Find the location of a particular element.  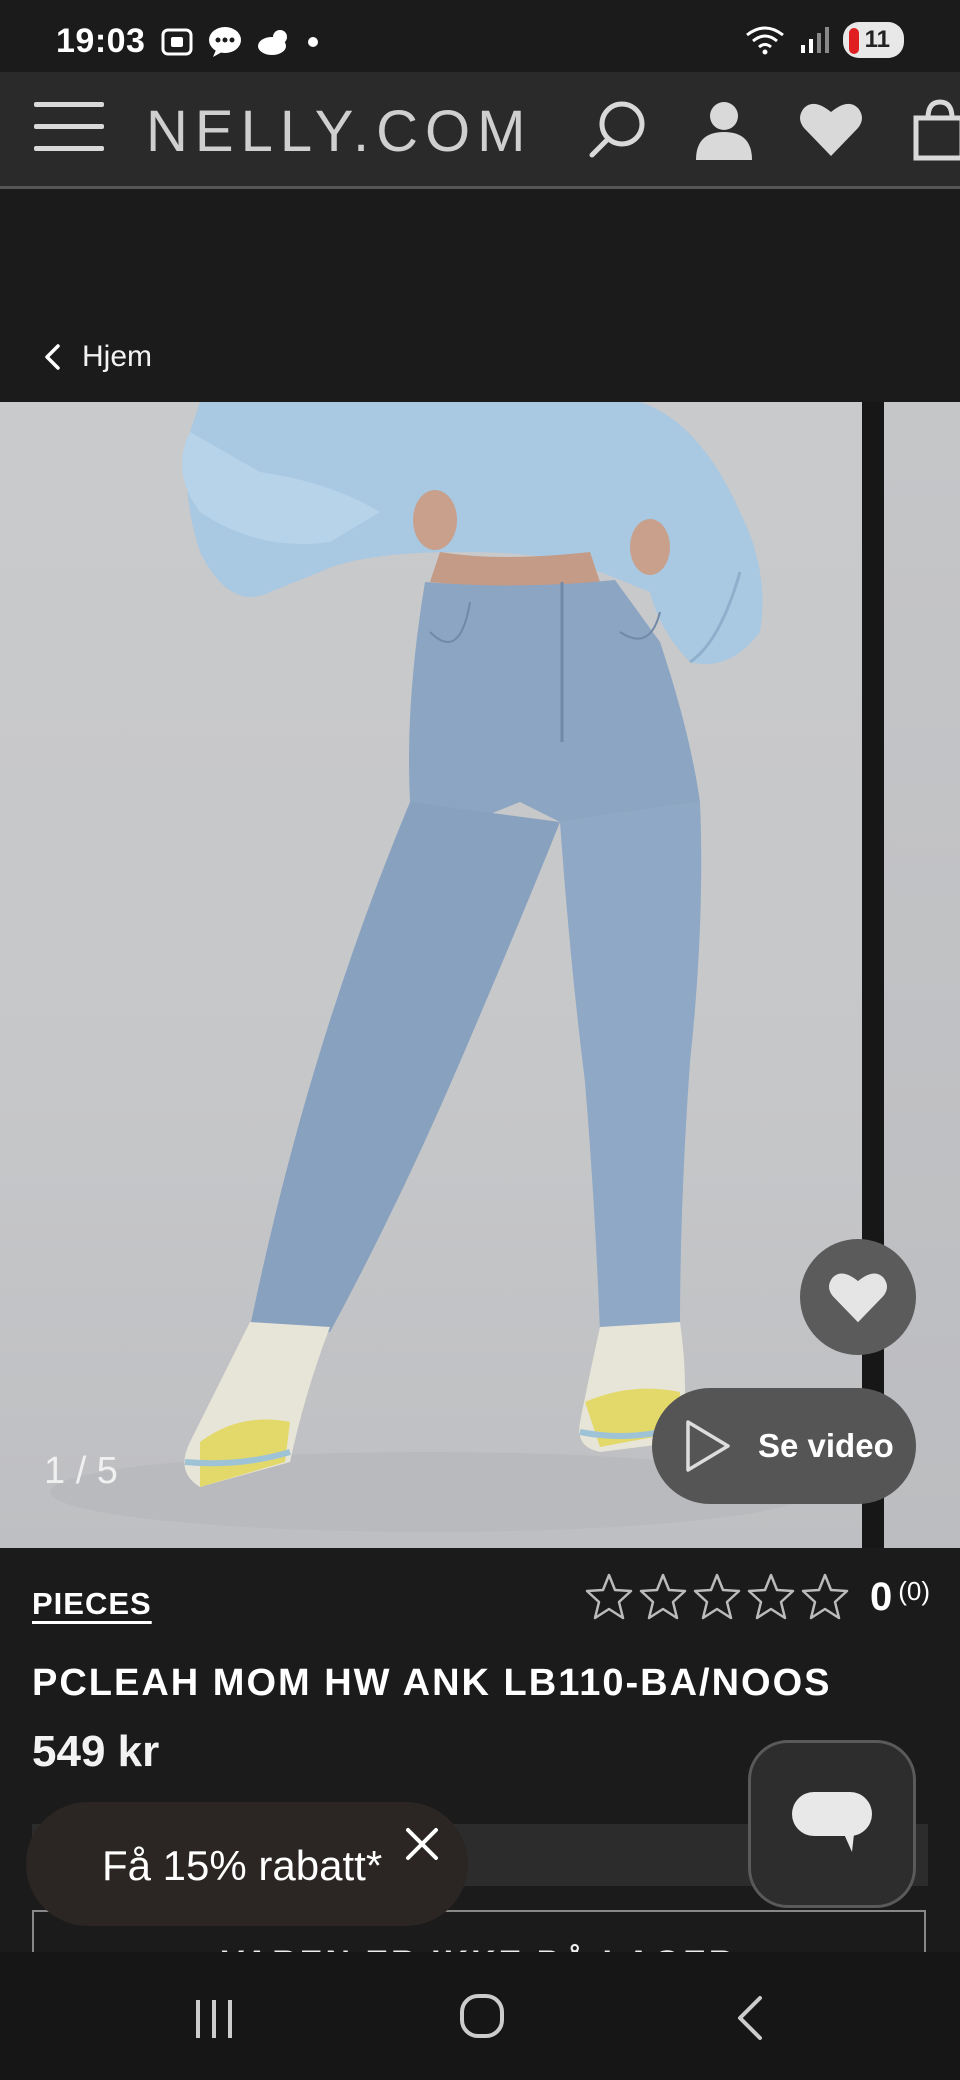

chat-icon is located at coordinates (832, 1822).